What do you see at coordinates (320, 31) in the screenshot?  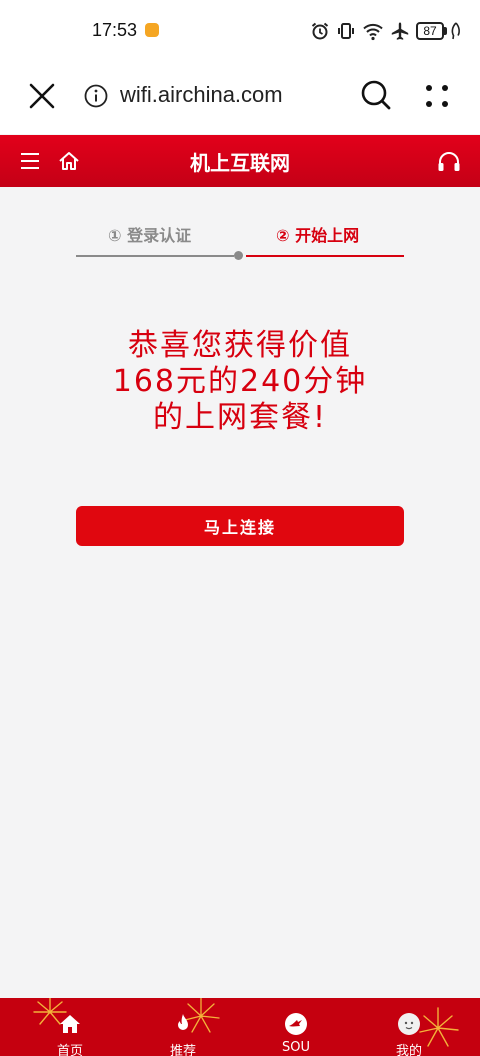 I see `alarm-icon` at bounding box center [320, 31].